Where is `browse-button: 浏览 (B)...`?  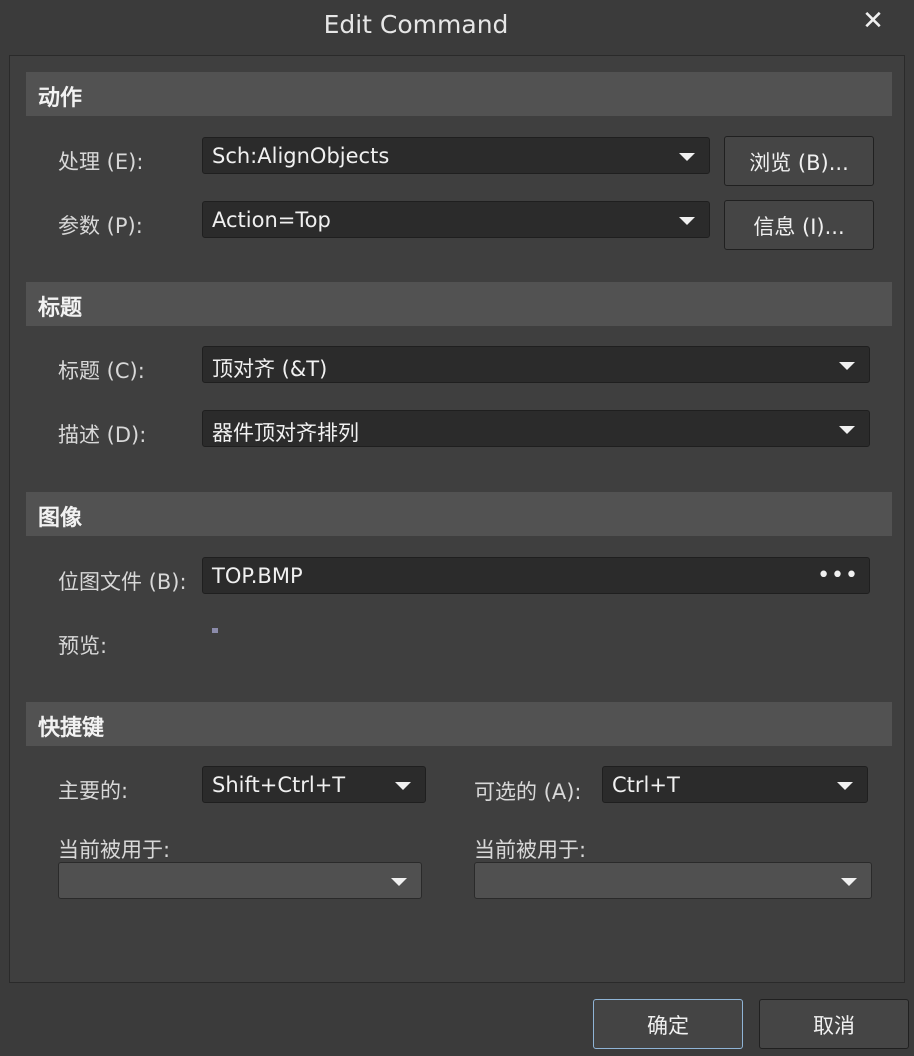 browse-button: 浏览 (B)... is located at coordinates (799, 161).